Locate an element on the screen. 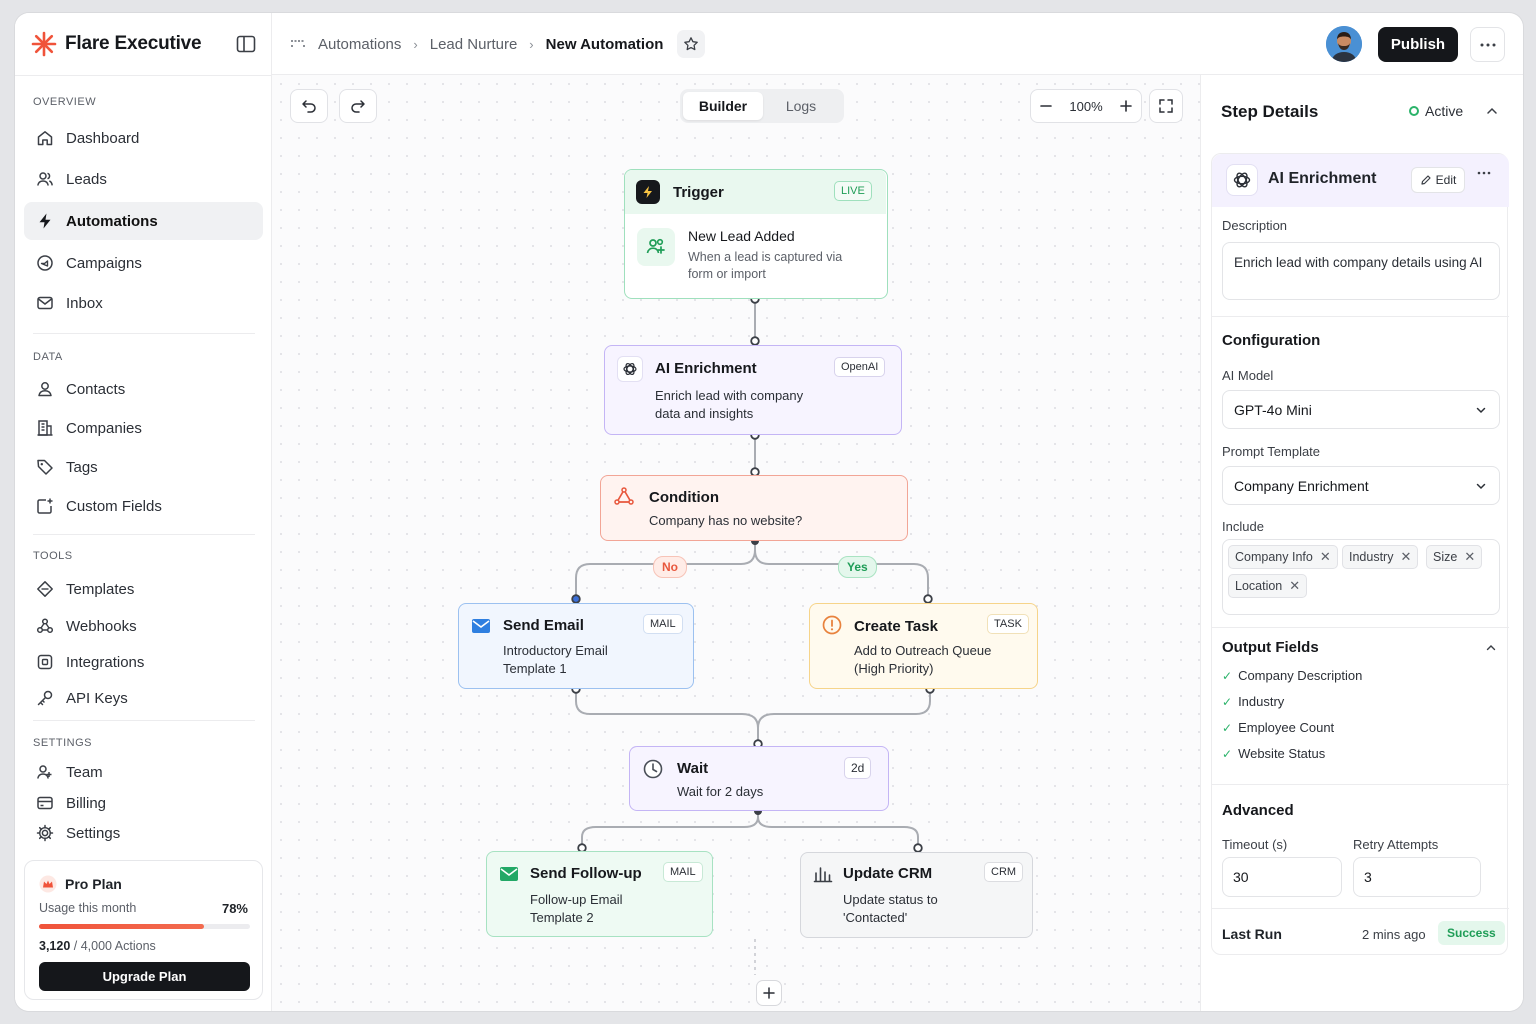  breadcrumb-lead-nurture: Lead Nurture is located at coordinates (474, 44).